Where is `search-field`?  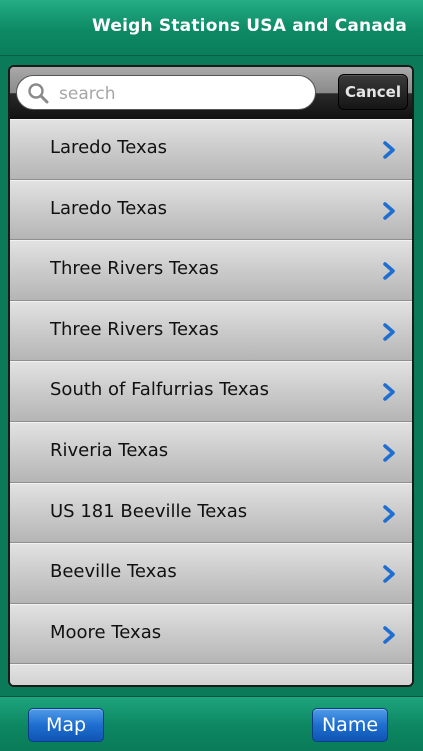 search-field is located at coordinates (166, 92).